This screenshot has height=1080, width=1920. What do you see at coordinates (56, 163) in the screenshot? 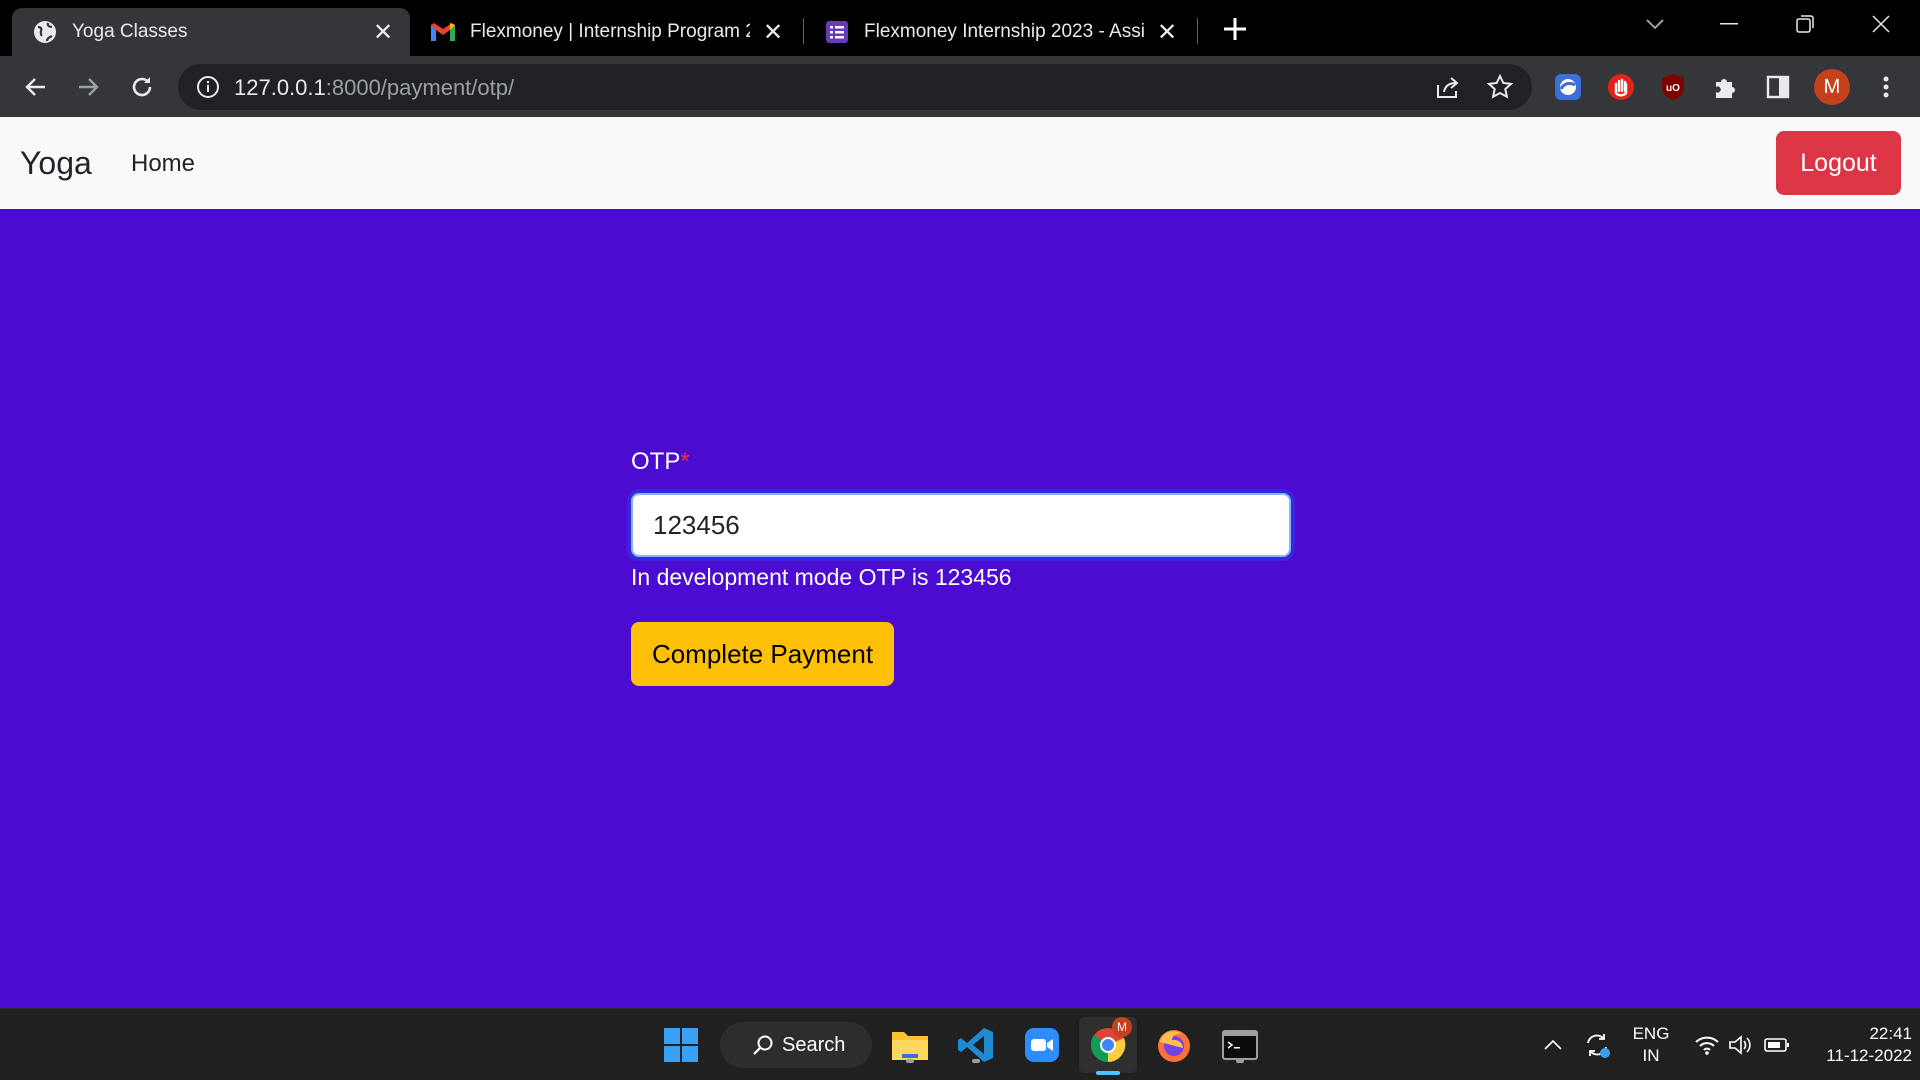
I see `site-brand: Yoga` at bounding box center [56, 163].